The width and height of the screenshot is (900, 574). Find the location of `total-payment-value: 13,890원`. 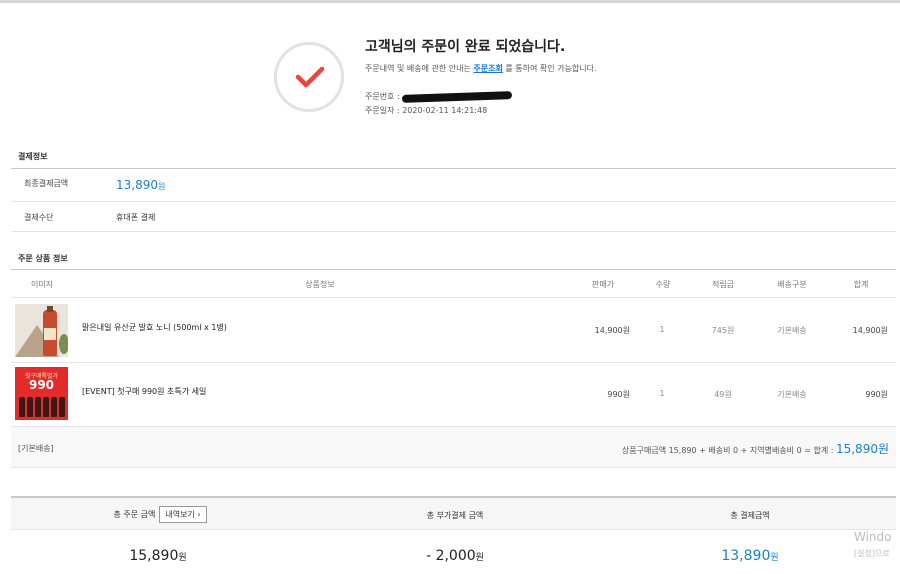

total-payment-value: 13,890원 is located at coordinates (141, 185).